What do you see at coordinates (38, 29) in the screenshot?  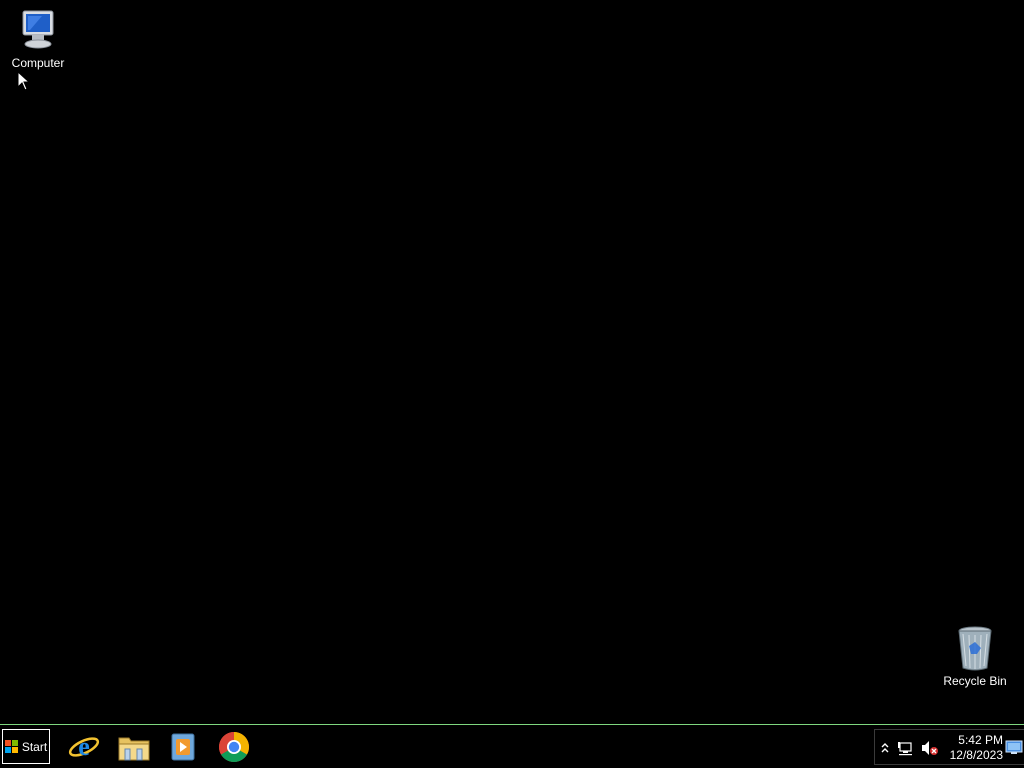 I see `computer-icon` at bounding box center [38, 29].